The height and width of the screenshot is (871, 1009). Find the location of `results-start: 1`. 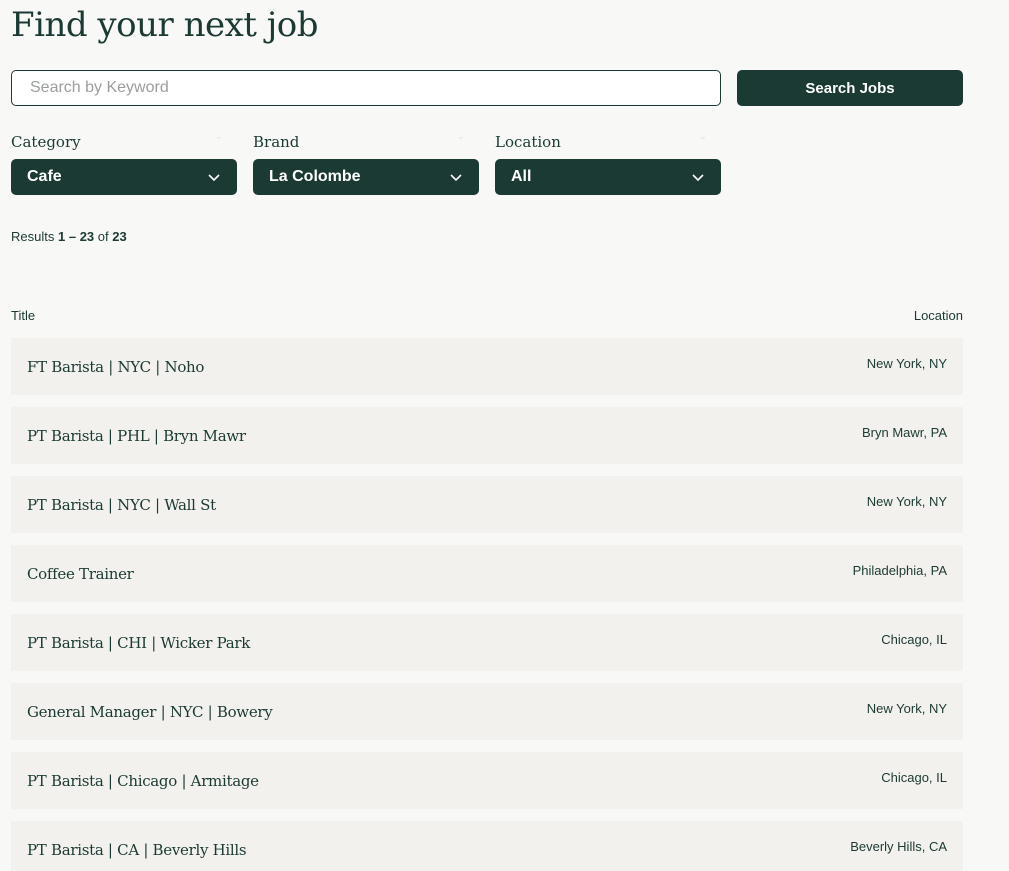

results-start: 1 is located at coordinates (61, 236).